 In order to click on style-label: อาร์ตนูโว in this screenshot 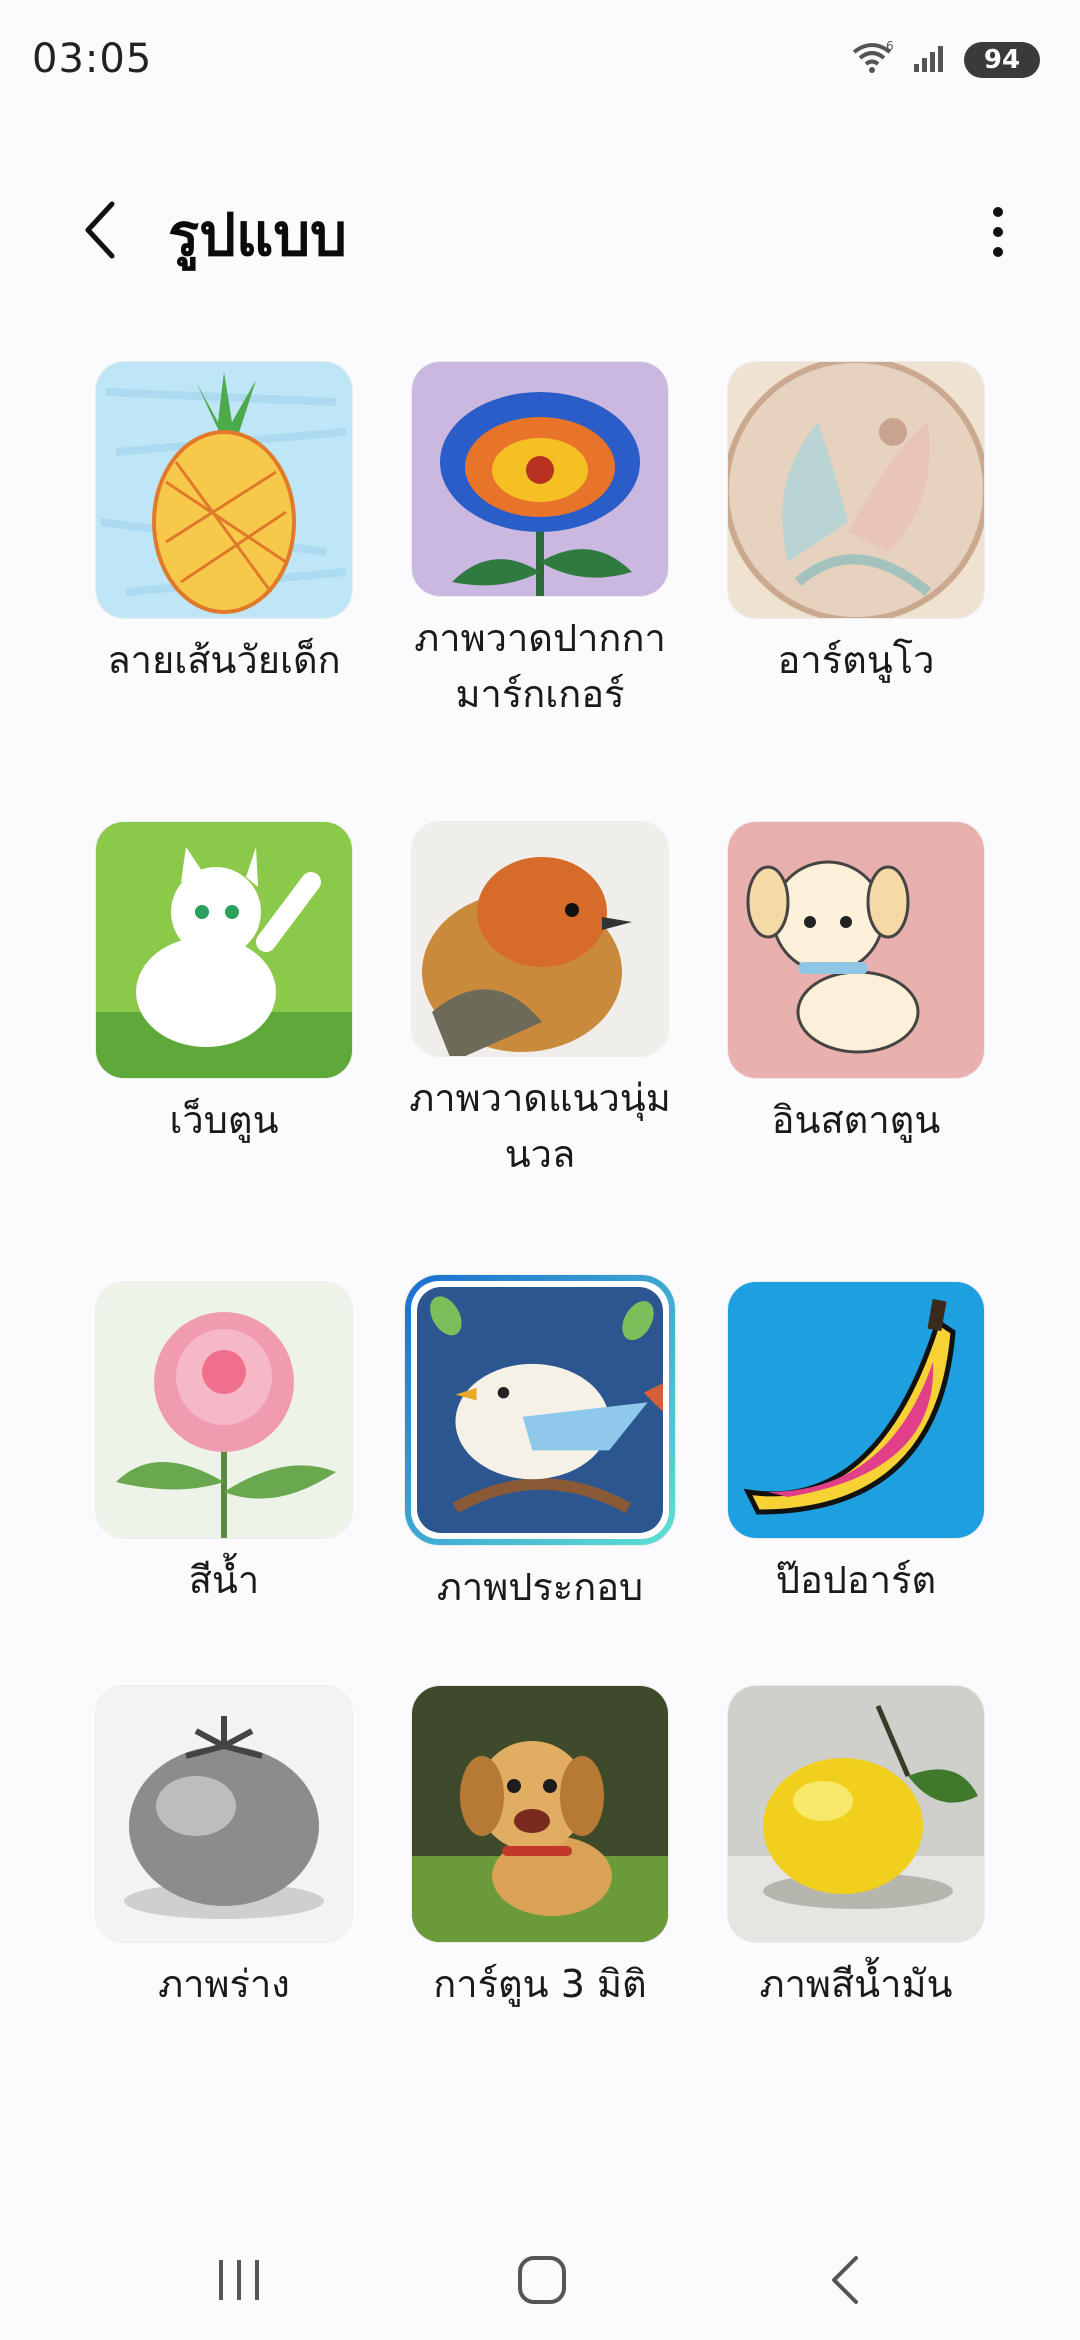, I will do `click(856, 660)`.